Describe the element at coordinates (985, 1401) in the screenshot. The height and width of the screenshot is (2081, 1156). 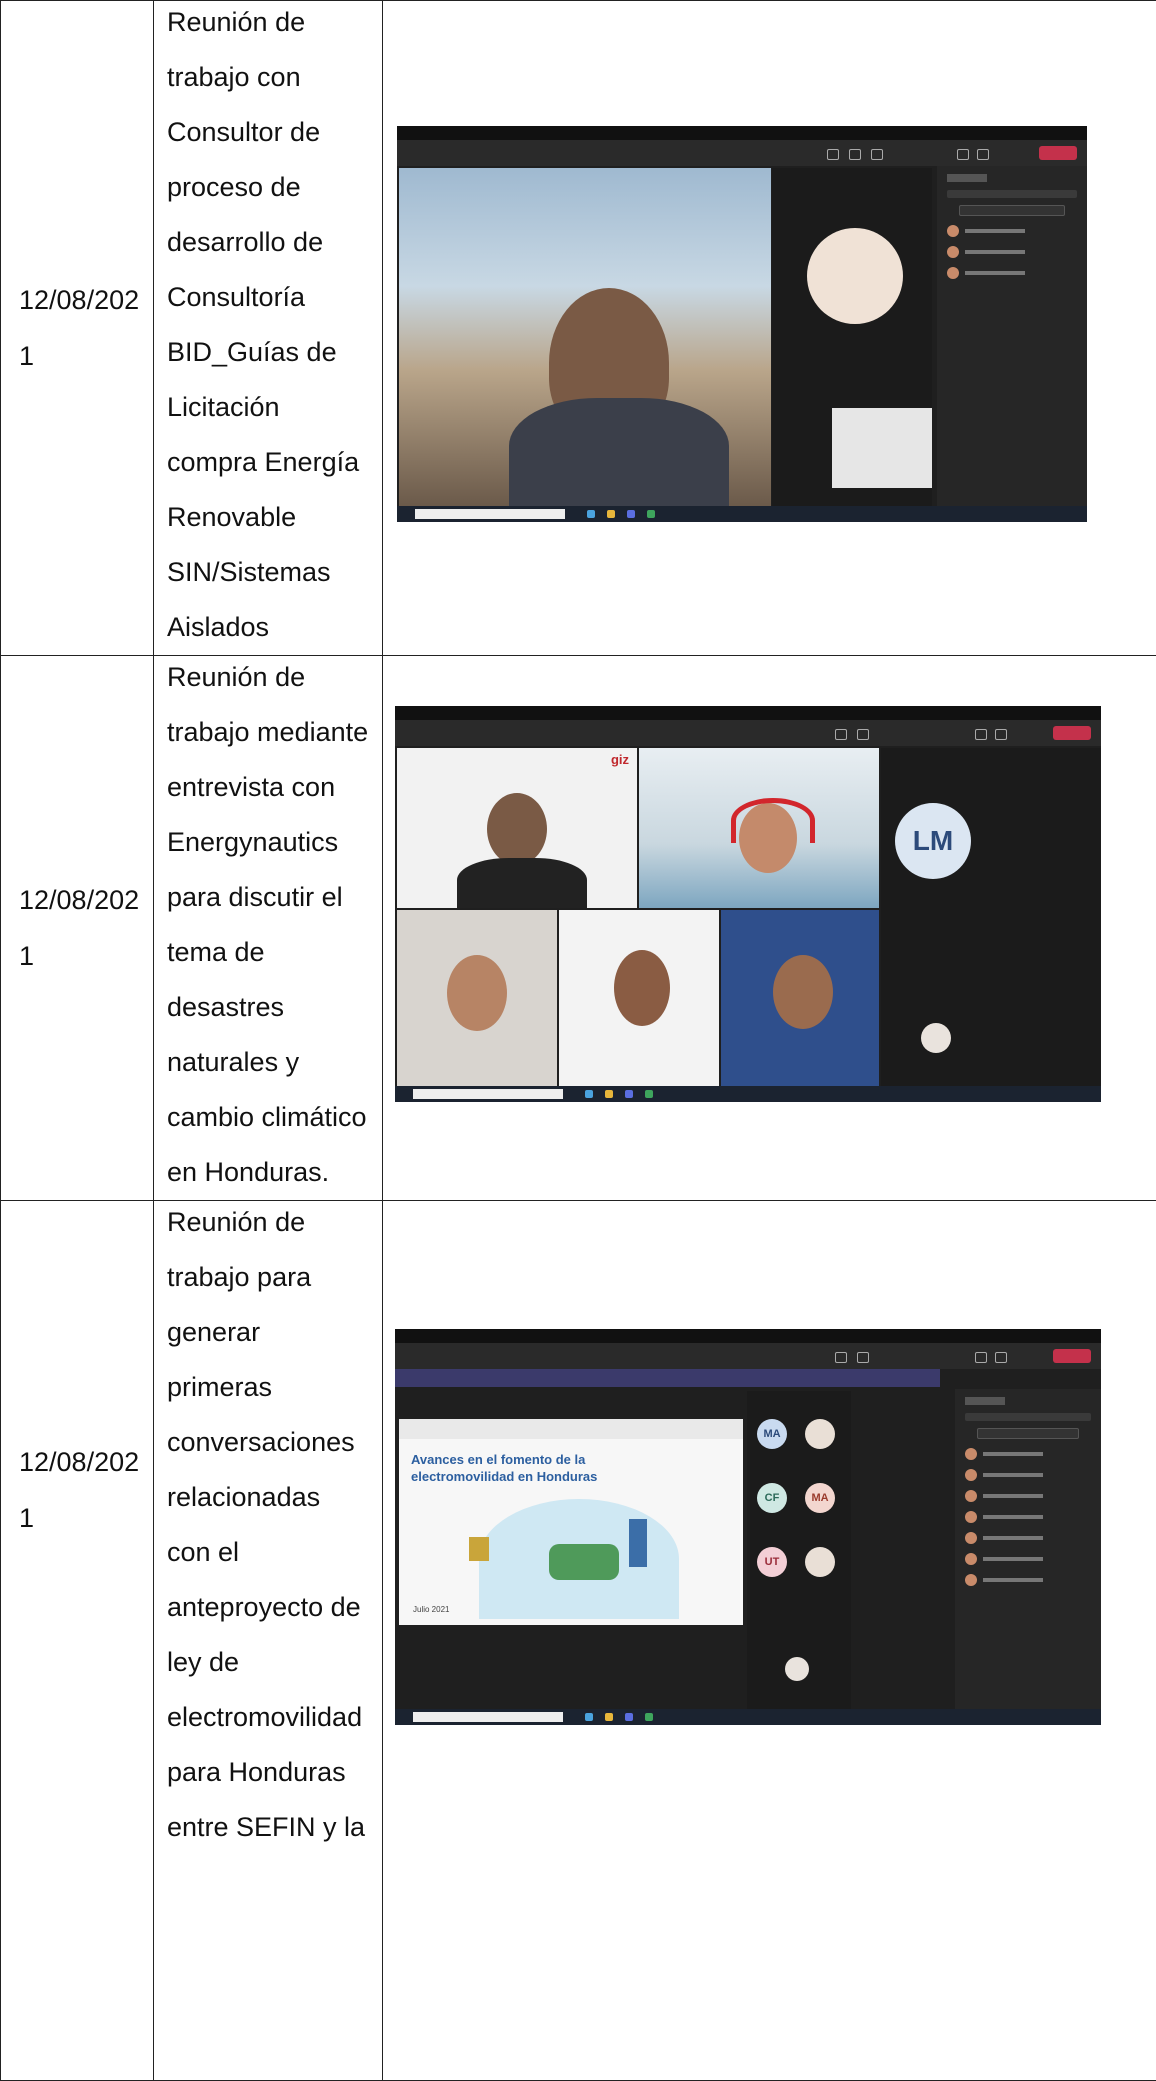
I see `participants-title` at that location.